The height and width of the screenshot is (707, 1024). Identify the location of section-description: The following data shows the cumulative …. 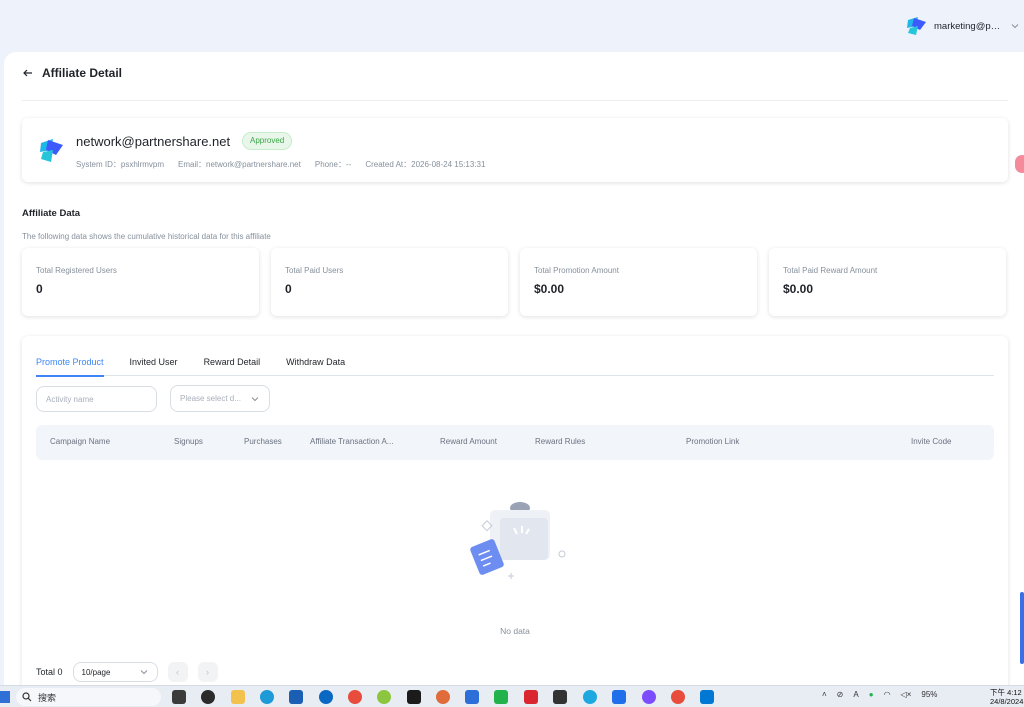
(146, 236).